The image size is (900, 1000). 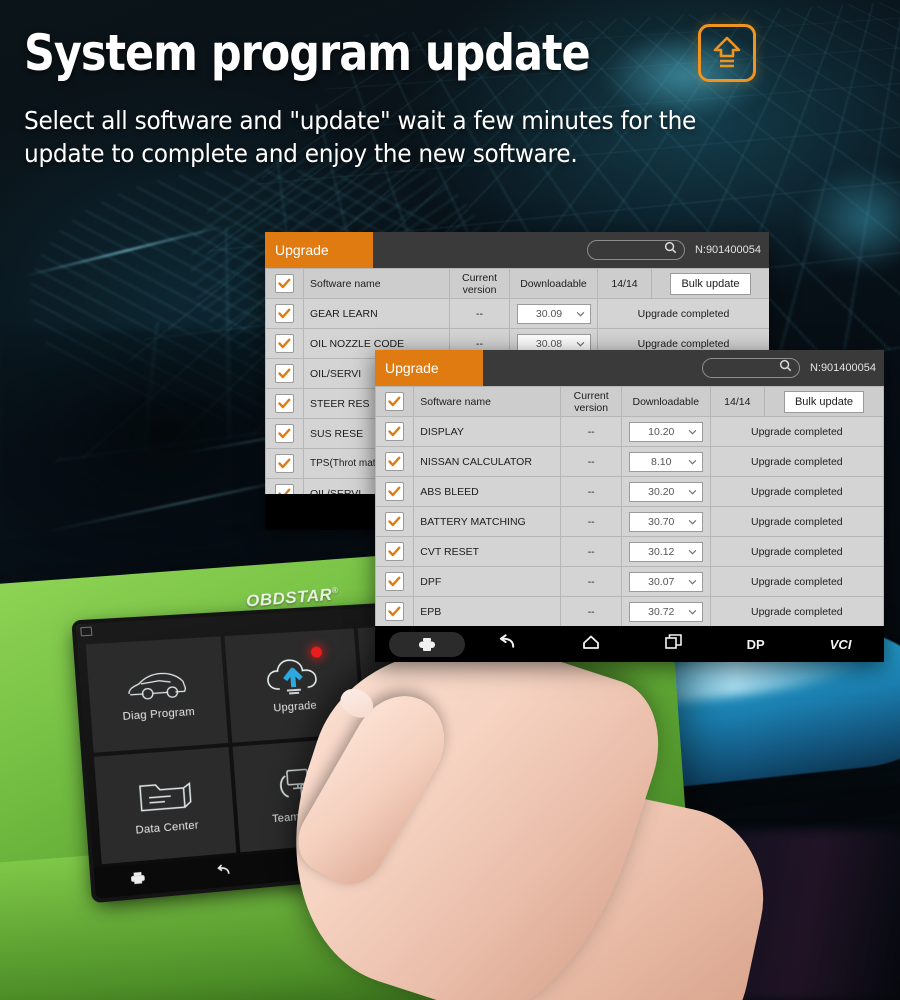 I want to click on version-value: 10.20, so click(x=661, y=431).